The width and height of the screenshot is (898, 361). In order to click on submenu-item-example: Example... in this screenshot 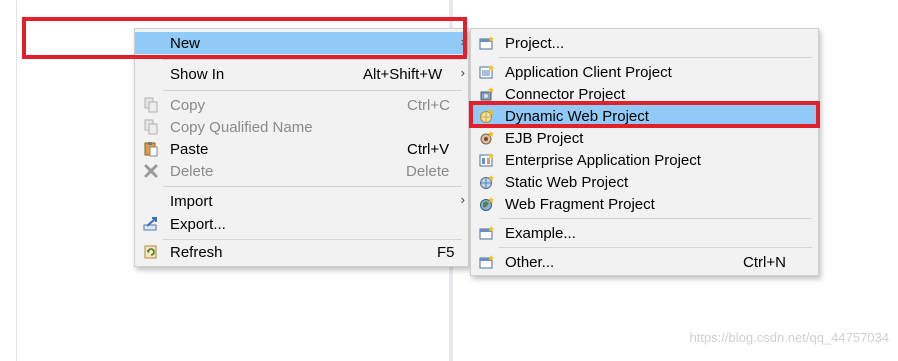, I will do `click(644, 233)`.